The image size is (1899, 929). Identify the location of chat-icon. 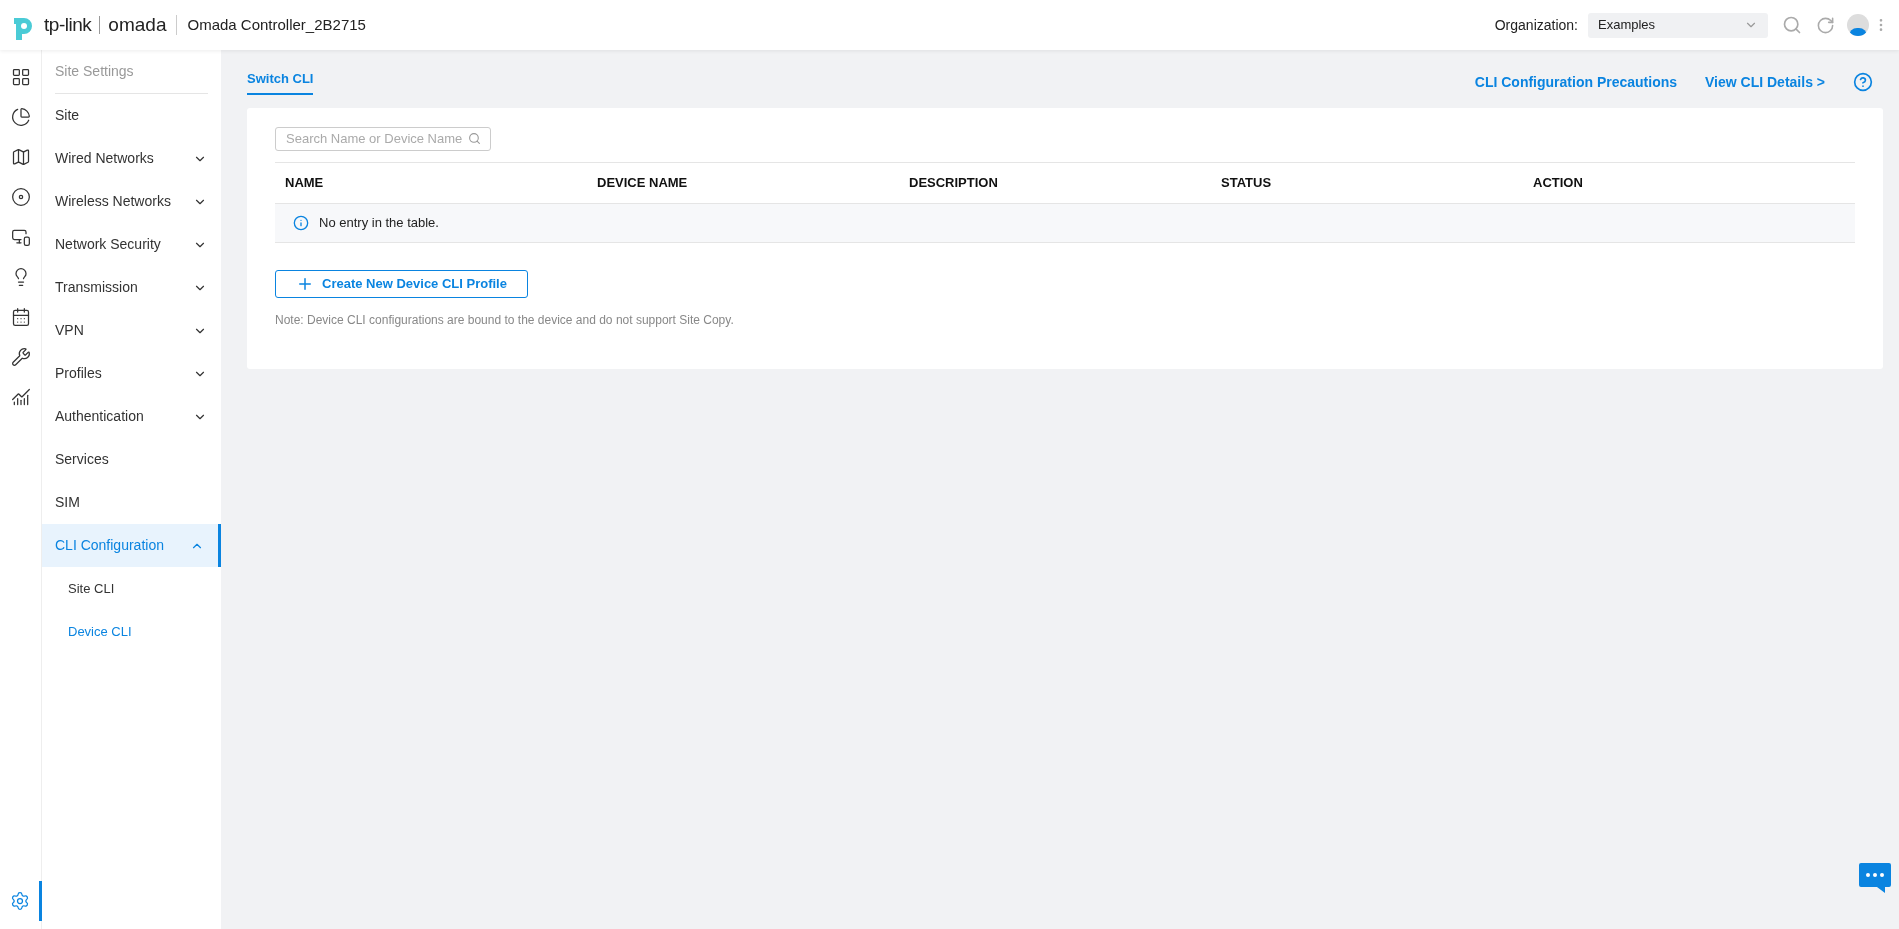
(1875, 877).